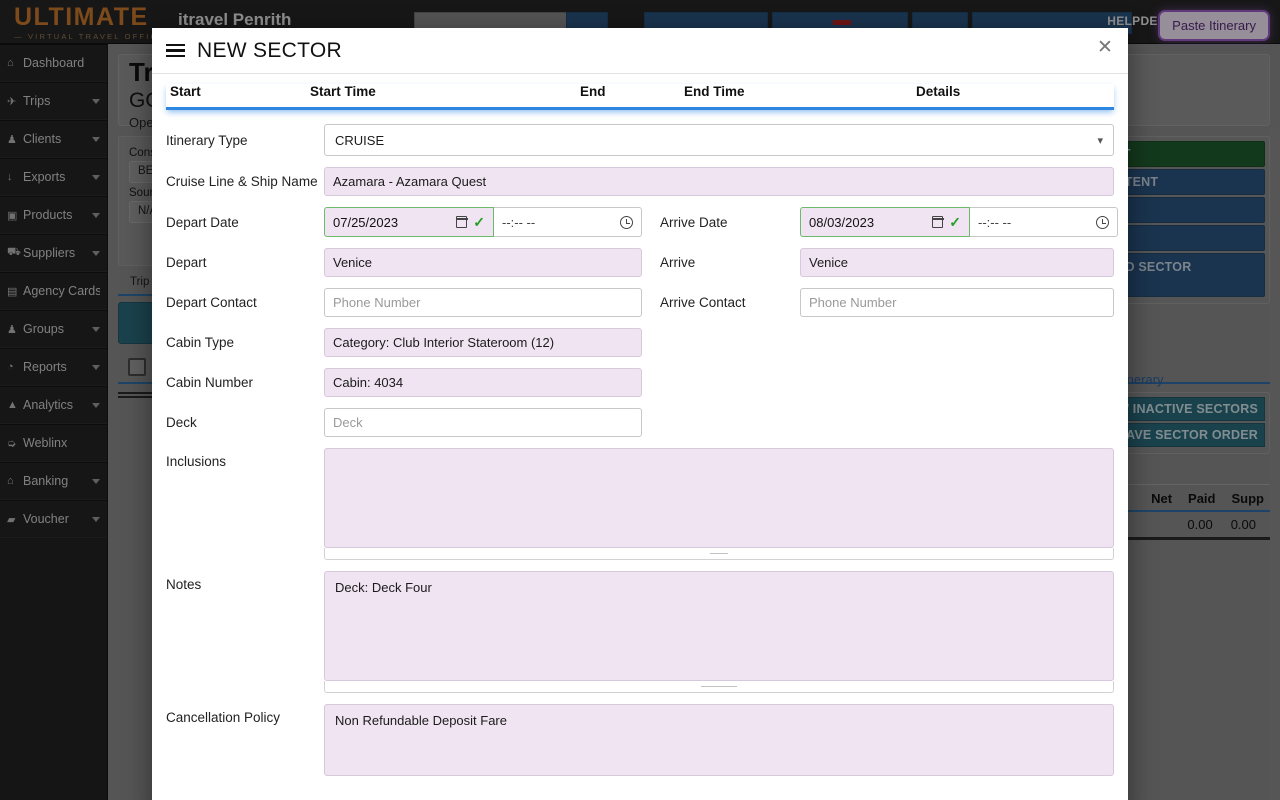 This screenshot has width=1280, height=800. Describe the element at coordinates (568, 222) in the screenshot. I see `depart-time-input: --:-- --` at that location.